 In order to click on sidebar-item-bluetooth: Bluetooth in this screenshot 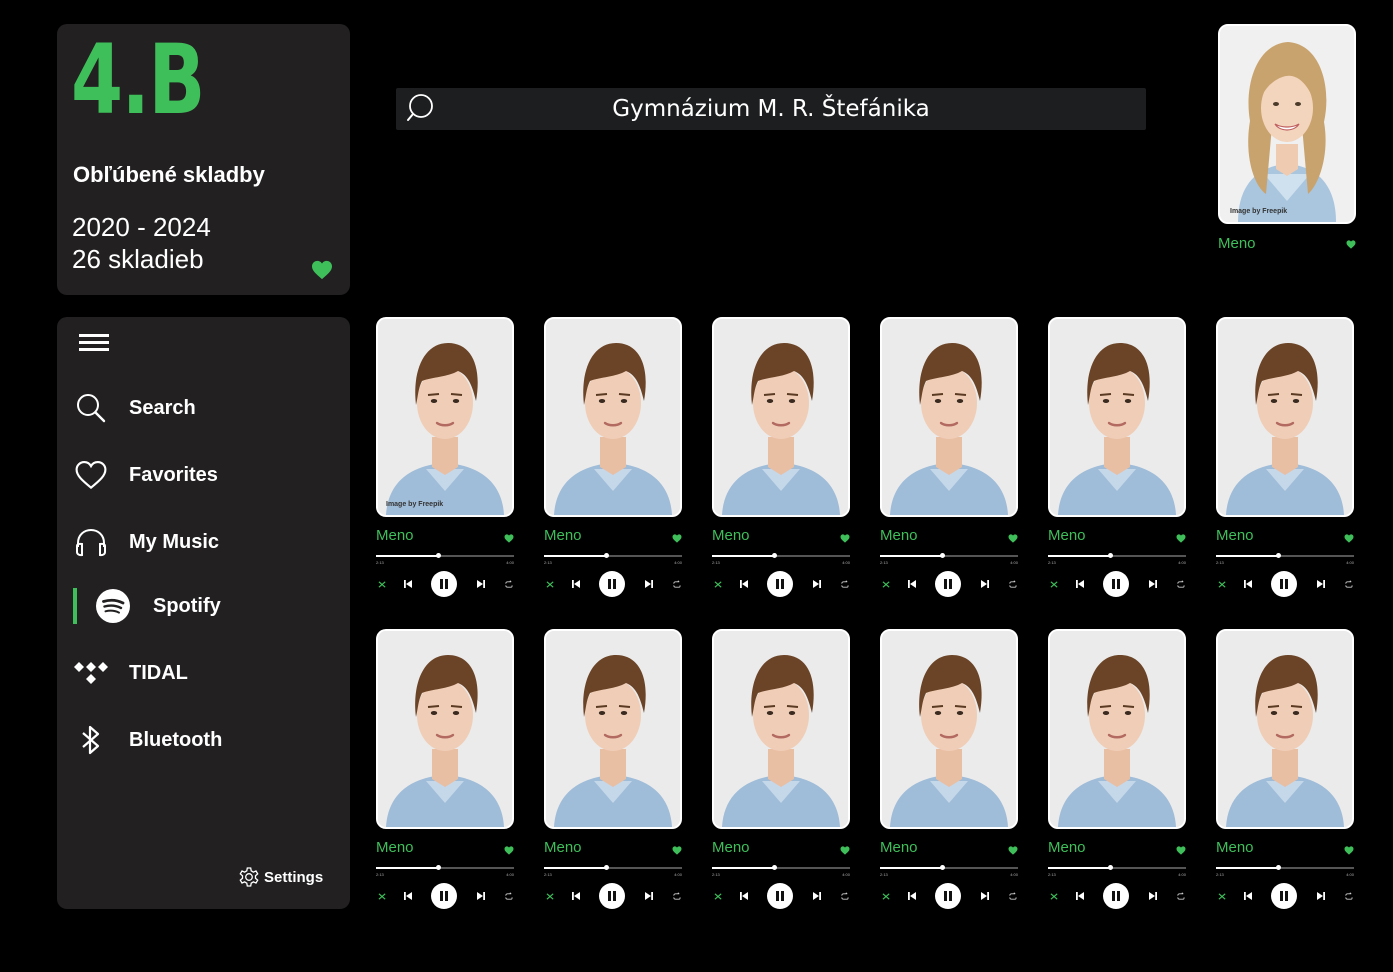, I will do `click(147, 740)`.